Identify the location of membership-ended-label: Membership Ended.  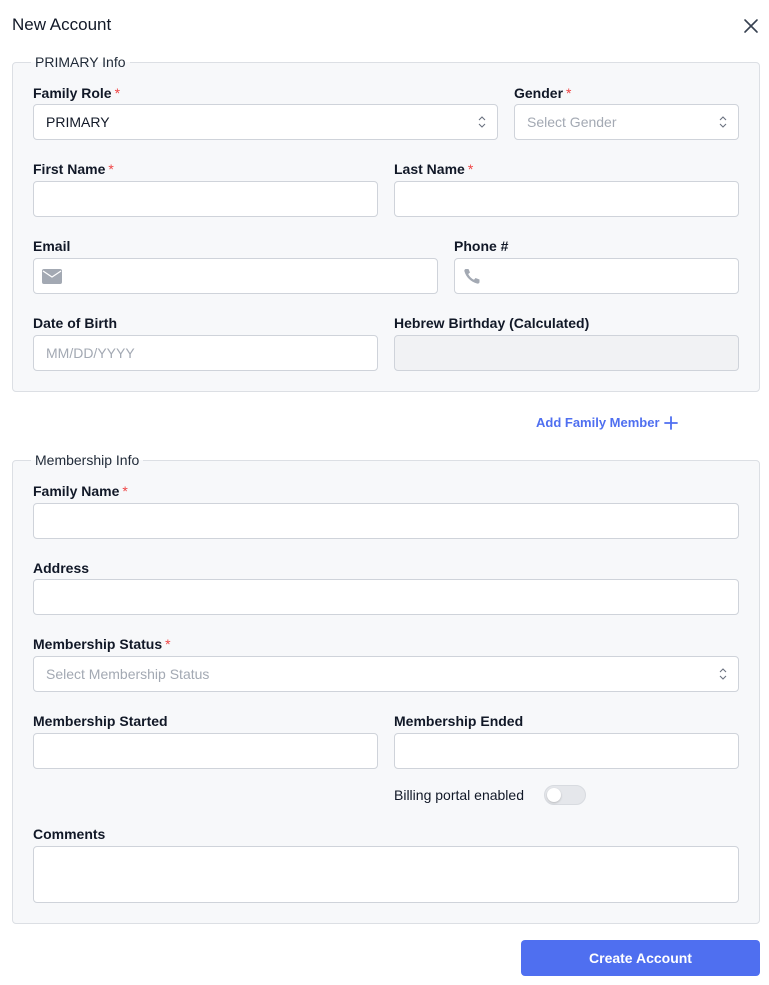
(459, 721).